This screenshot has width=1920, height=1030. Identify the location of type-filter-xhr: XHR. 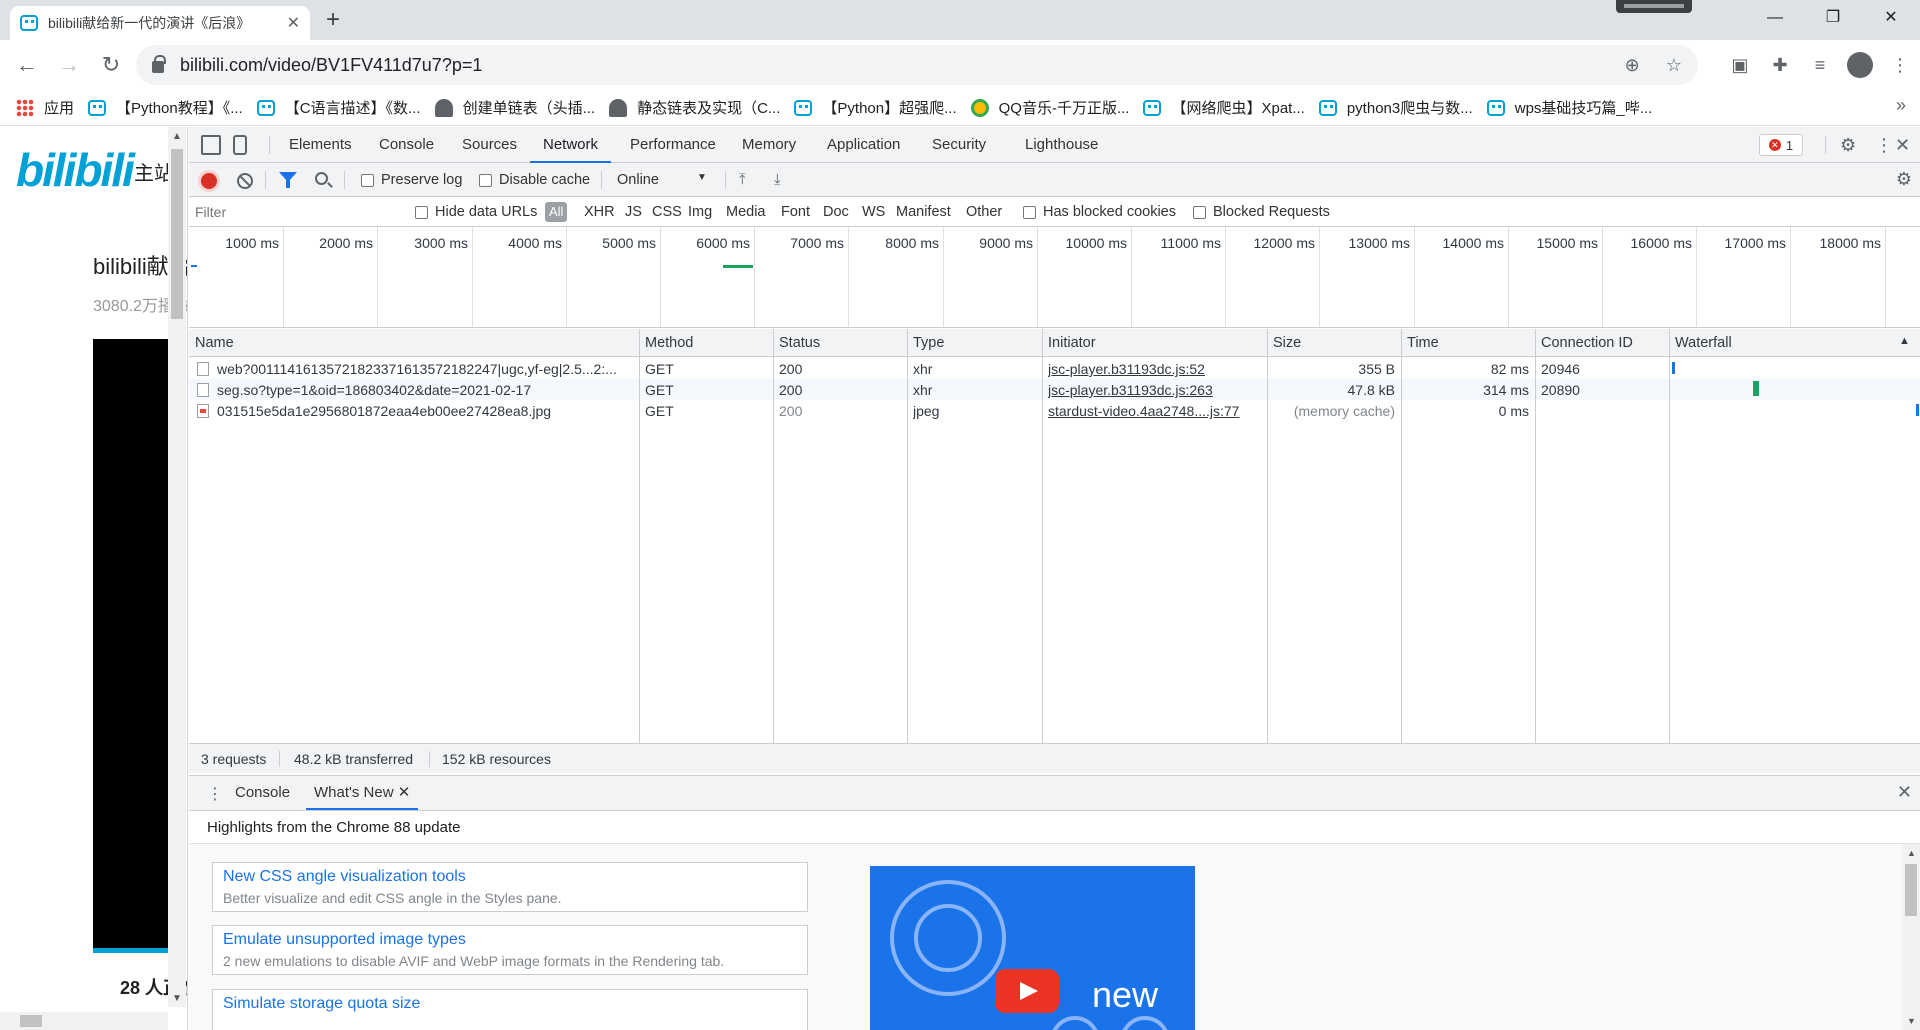
(599, 212).